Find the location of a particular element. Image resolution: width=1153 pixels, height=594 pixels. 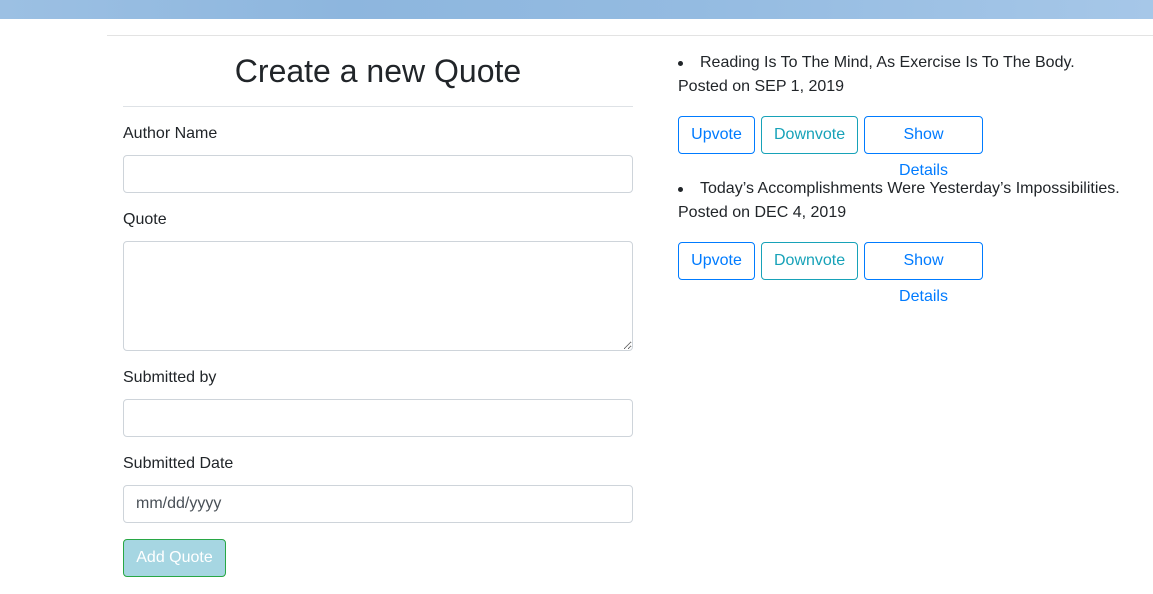

add-quote-button: Add Quote is located at coordinates (174, 558).